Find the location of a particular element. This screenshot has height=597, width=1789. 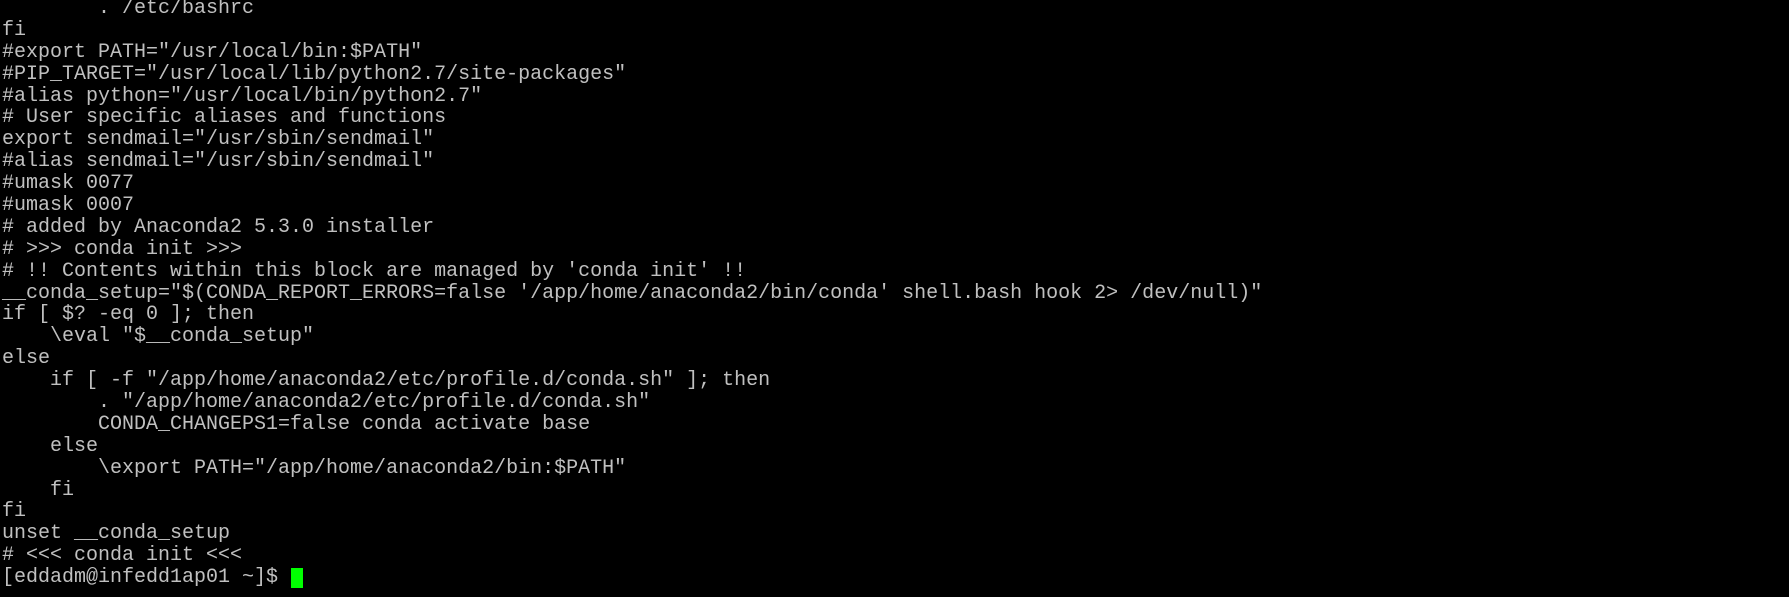

terminal-line: # >>> conda init >>> is located at coordinates (122, 249).